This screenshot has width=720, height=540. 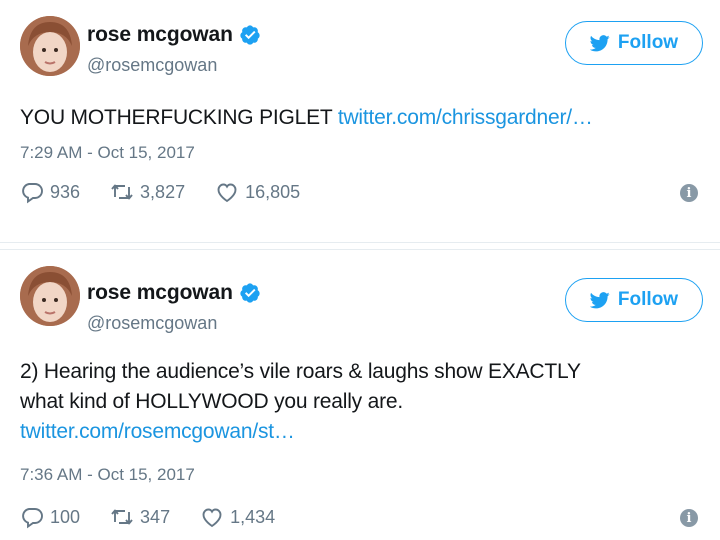 What do you see at coordinates (107, 153) in the screenshot?
I see `tweet-timestamp: 7:29 AM - Oct 15, 2017` at bounding box center [107, 153].